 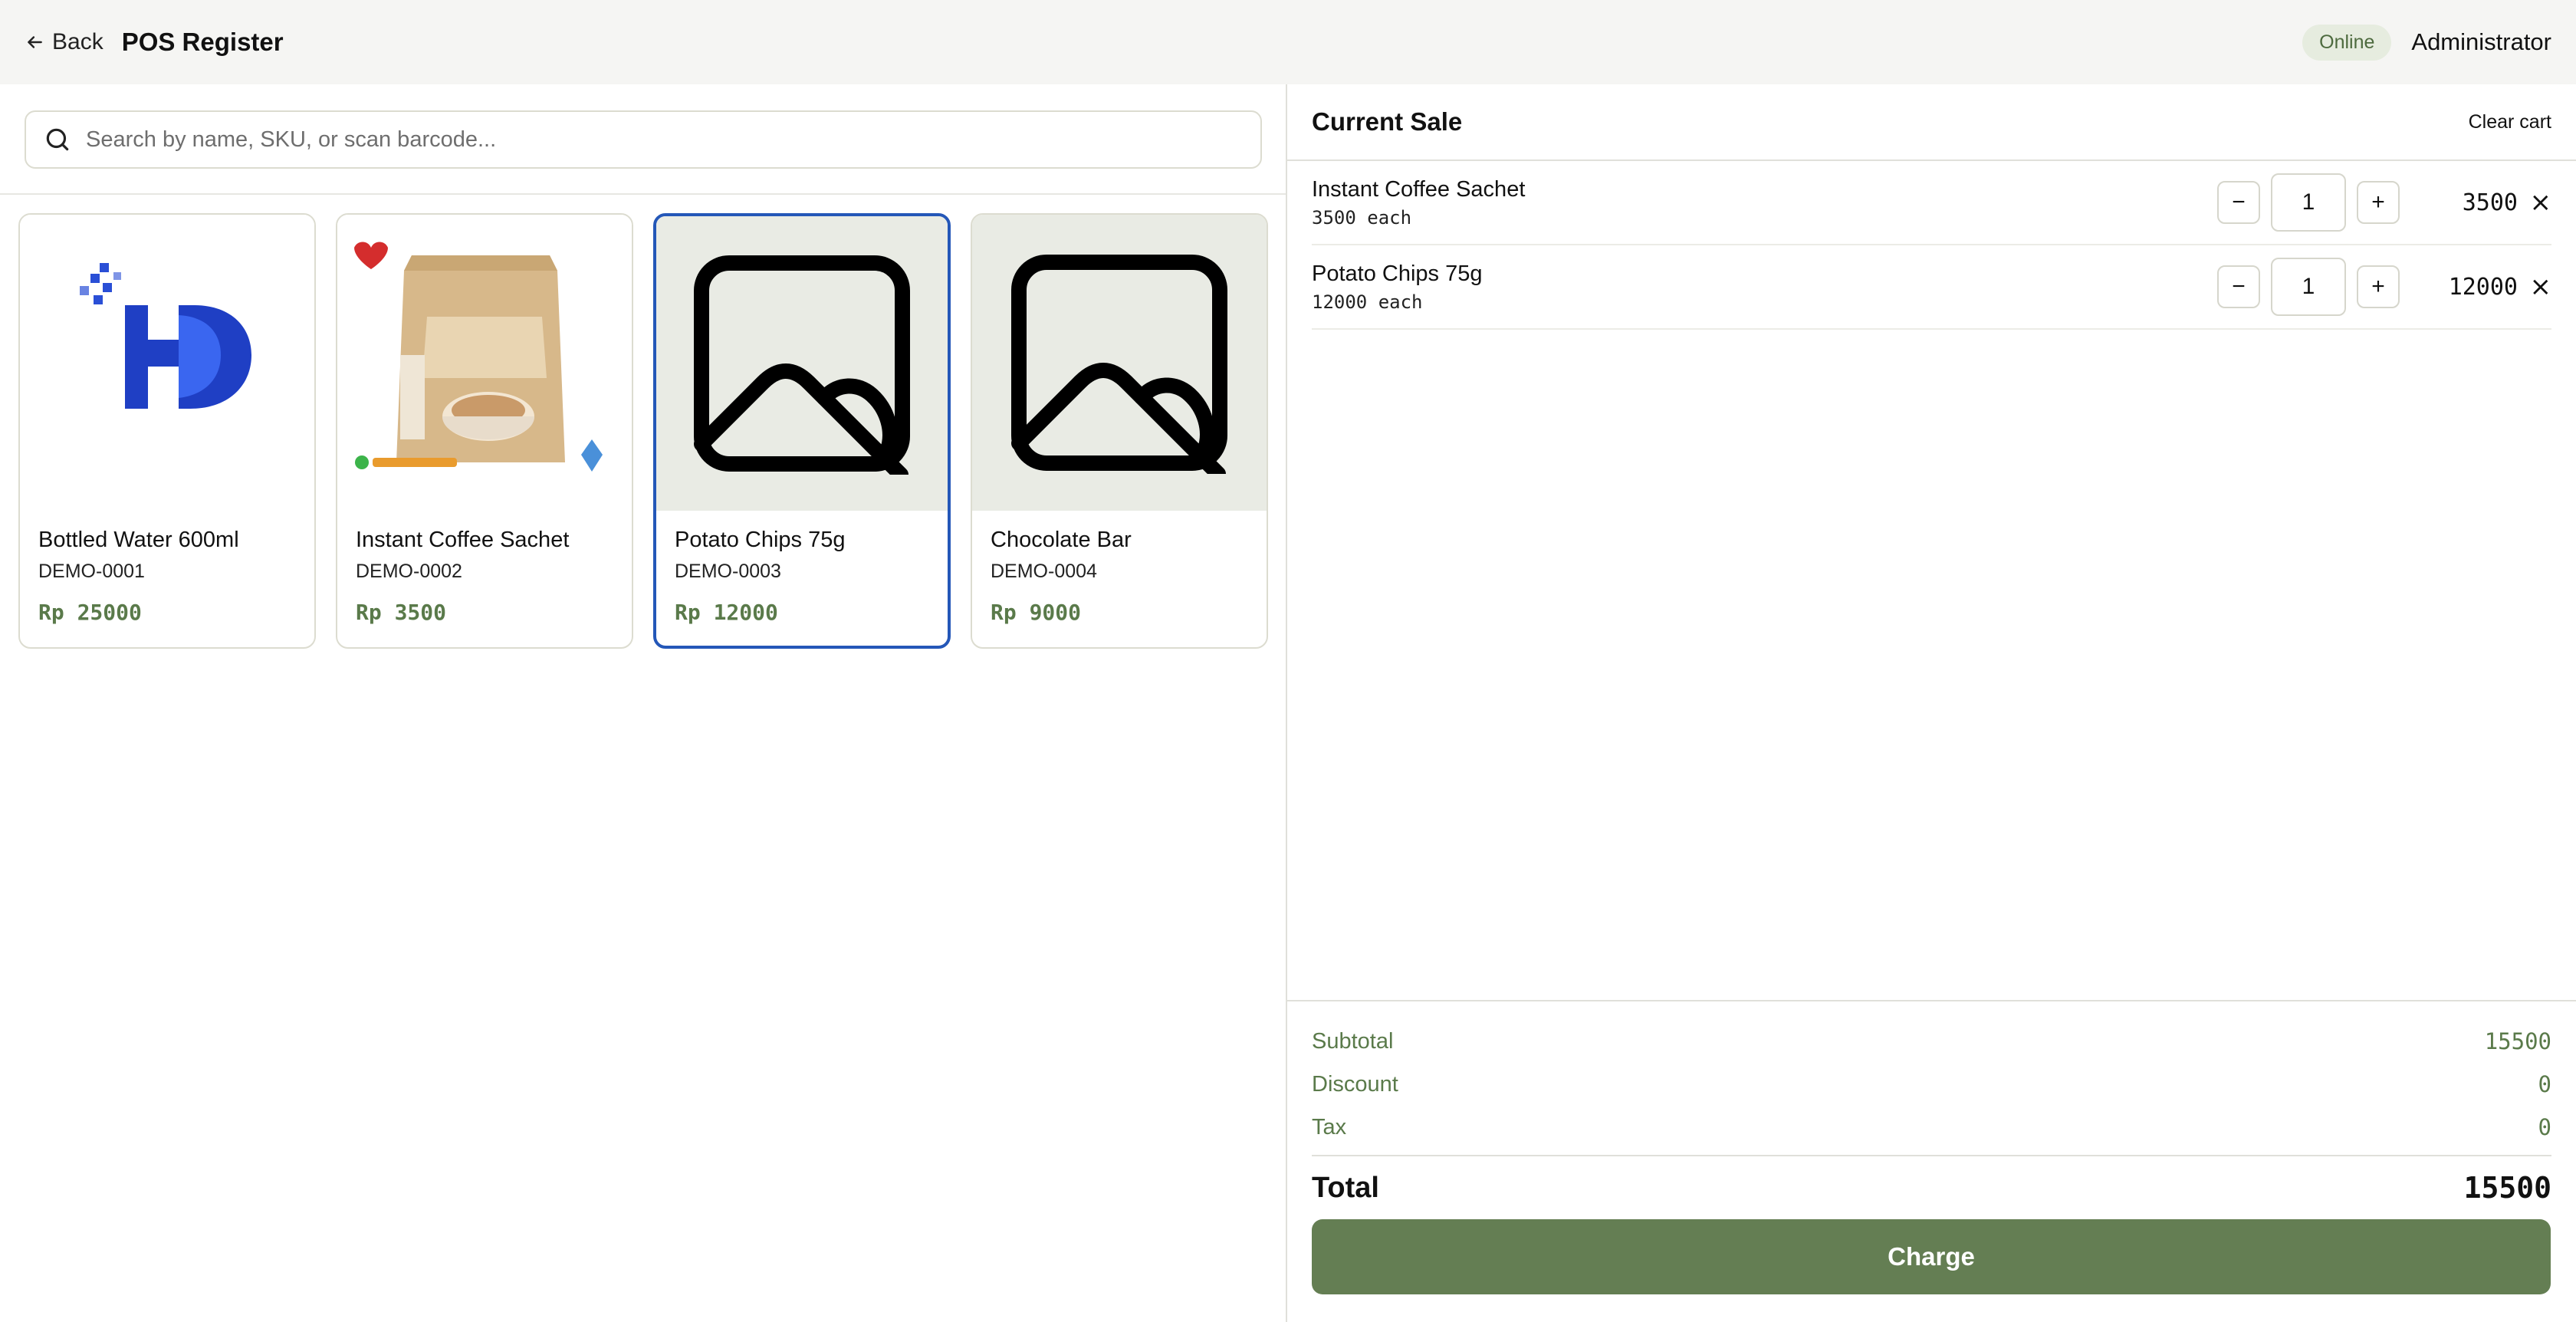 What do you see at coordinates (166, 336) in the screenshot?
I see `hevi-logo-icon` at bounding box center [166, 336].